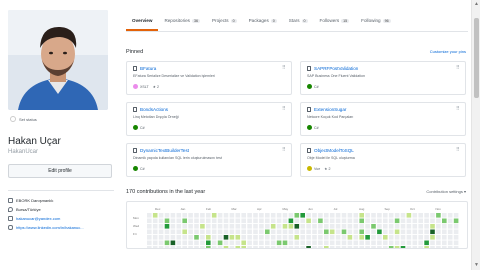 This screenshot has width=480, height=270. What do you see at coordinates (375, 20) in the screenshot?
I see `tab-following: Following 96` at bounding box center [375, 20].